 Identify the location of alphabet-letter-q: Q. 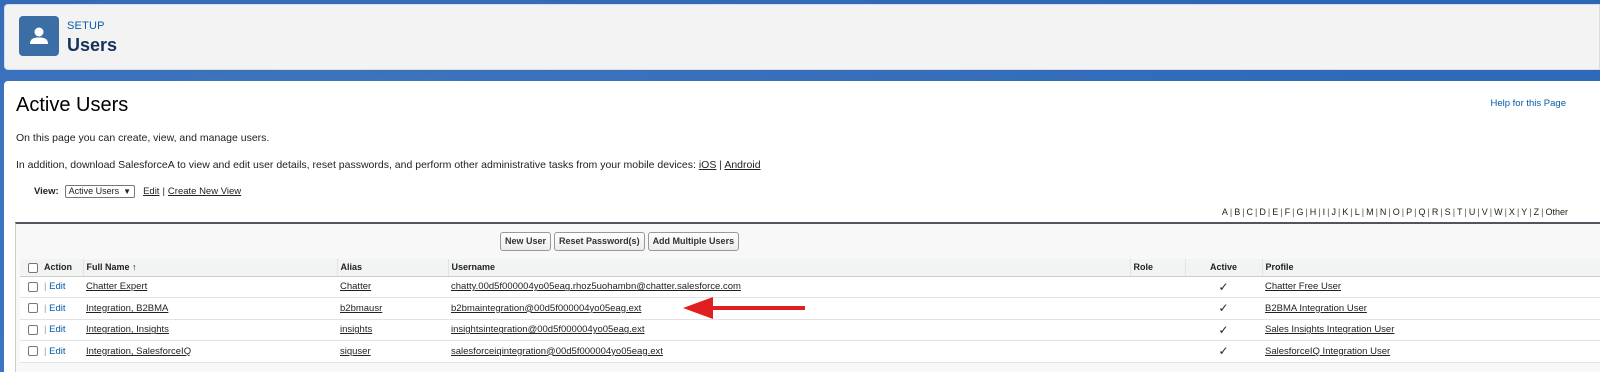
(1421, 212).